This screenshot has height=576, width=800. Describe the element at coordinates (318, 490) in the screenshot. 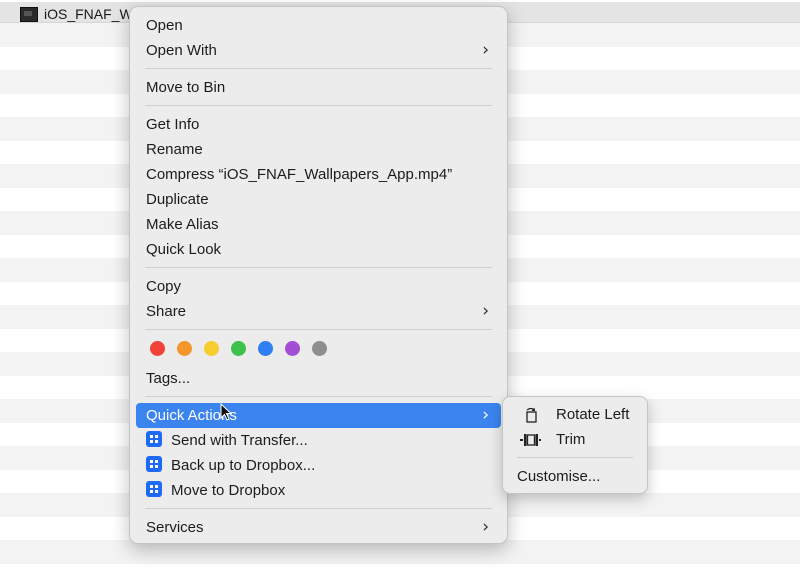

I see `menu-item-move-to-dropbox: Move to Dropbox` at that location.